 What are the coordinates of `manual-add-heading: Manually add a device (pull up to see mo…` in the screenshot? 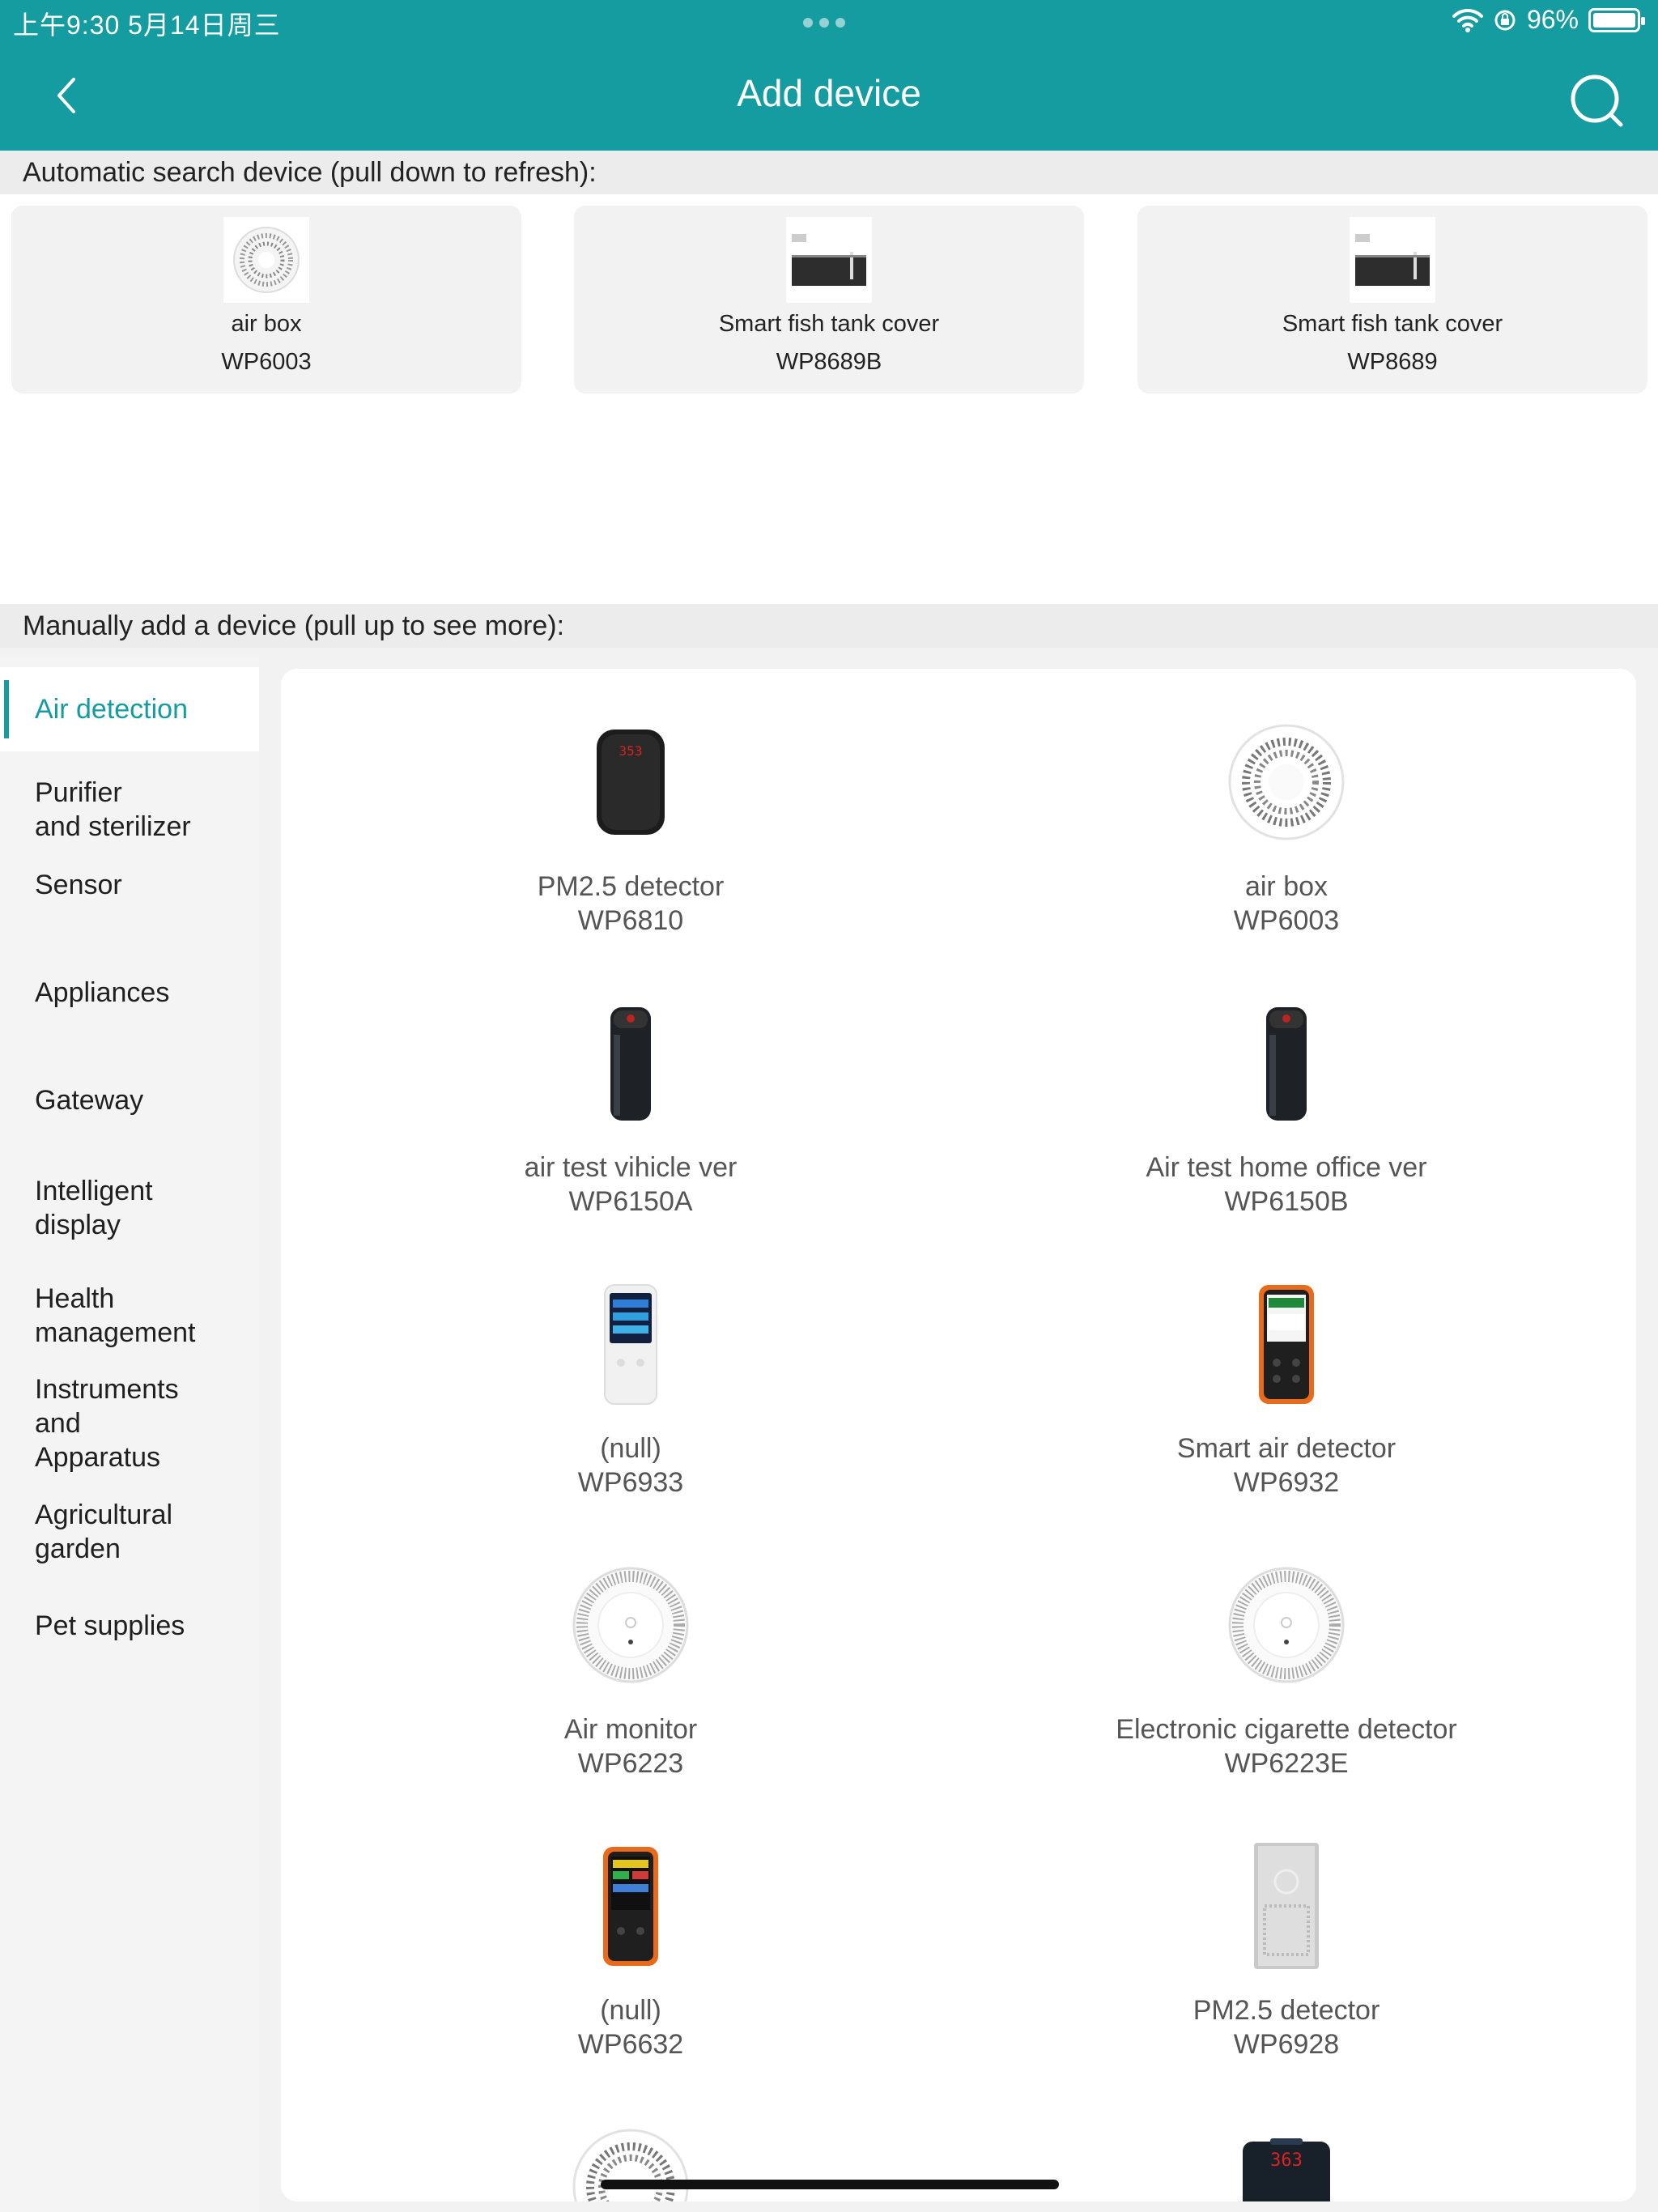 It's located at (829, 626).